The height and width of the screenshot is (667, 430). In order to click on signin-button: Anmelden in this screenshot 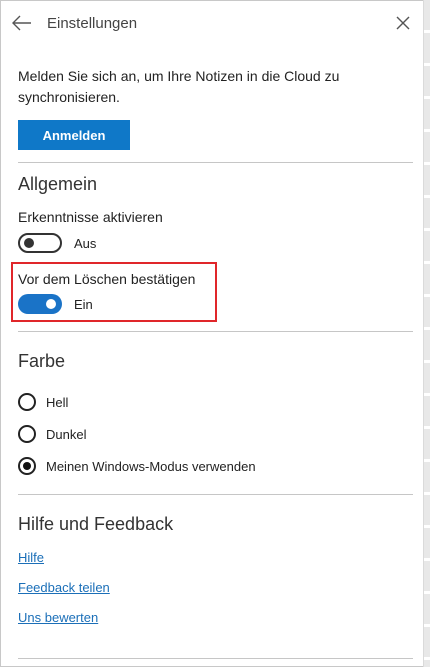, I will do `click(74, 135)`.